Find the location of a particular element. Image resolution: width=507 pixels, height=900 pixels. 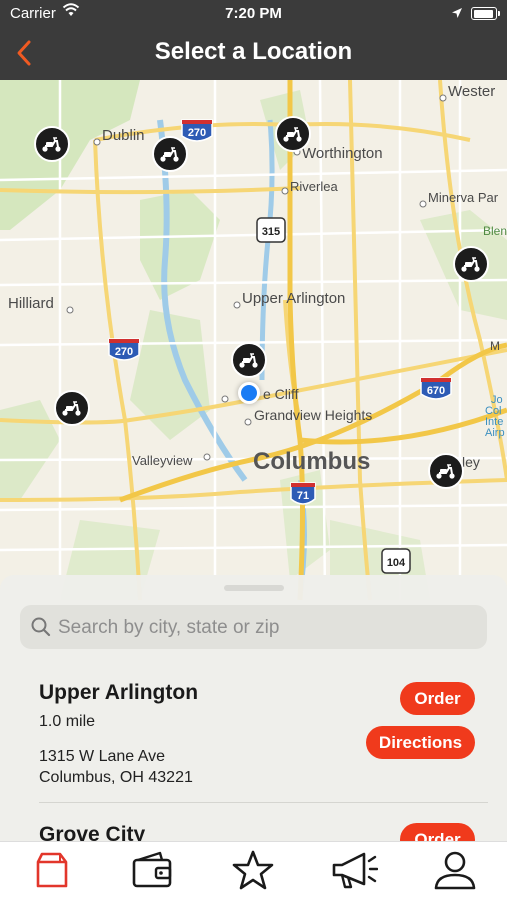

map-label-riverlea: Riverlea is located at coordinates (314, 186).